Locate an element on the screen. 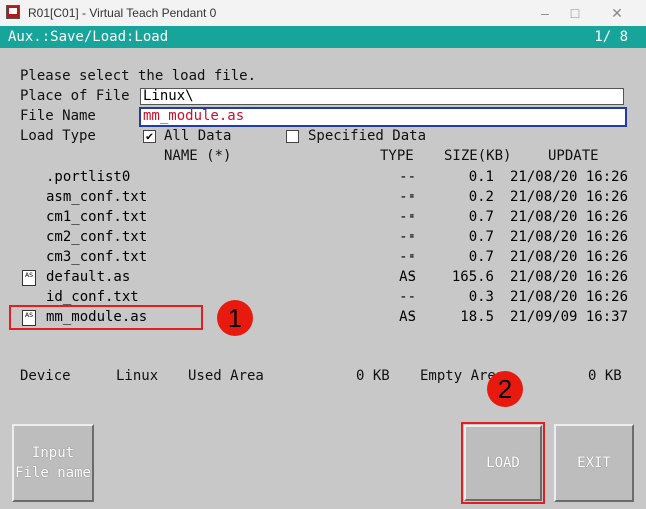  maximize-icon: □ is located at coordinates (575, 13).